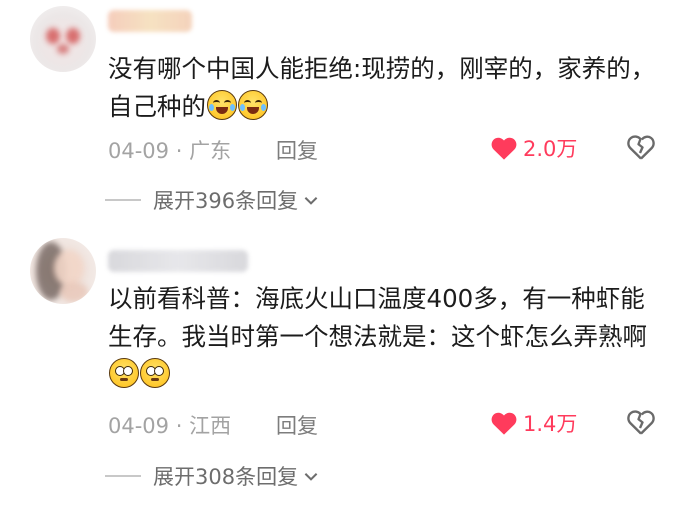 This screenshot has width=690, height=508. I want to click on date-location: 04-09 · 广东, so click(169, 150).